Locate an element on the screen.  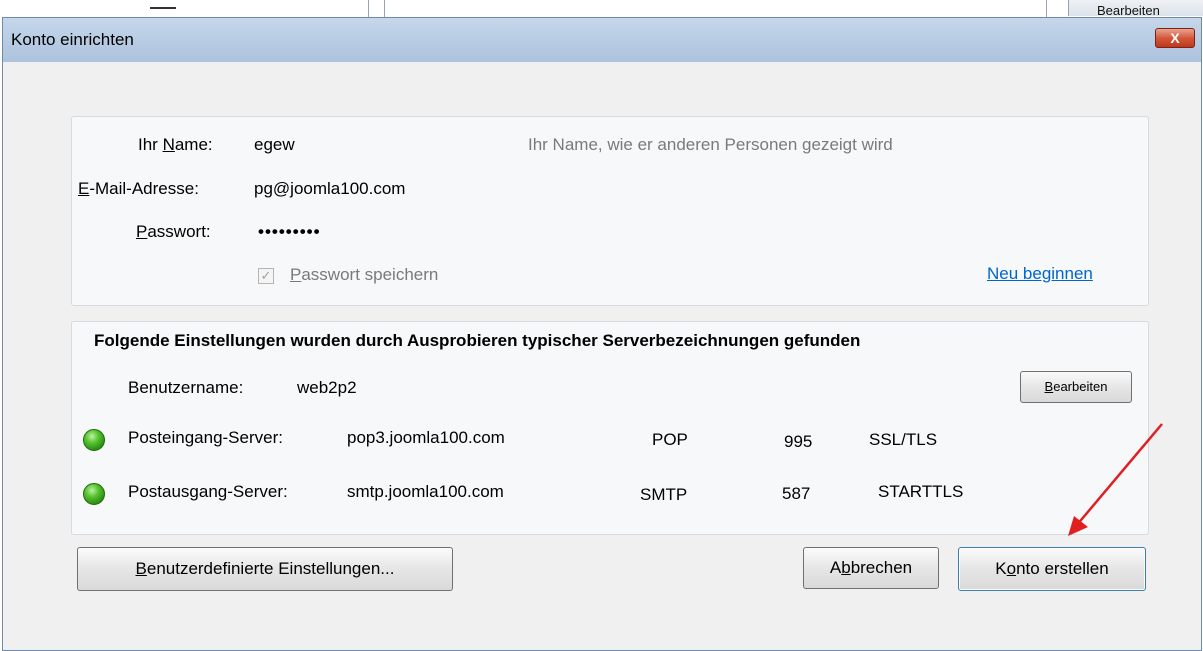
save-password-label: Passwort speichern is located at coordinates (364, 275).